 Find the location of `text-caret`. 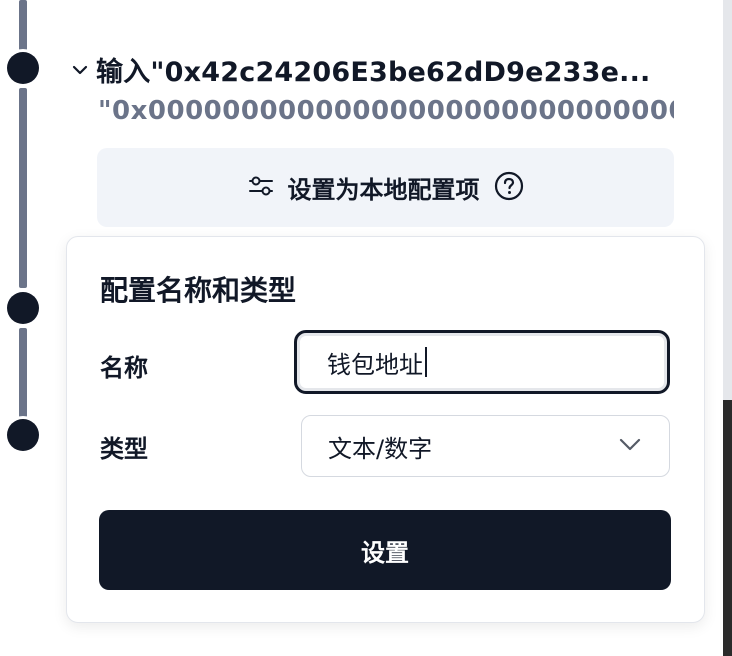

text-caret is located at coordinates (426, 362).